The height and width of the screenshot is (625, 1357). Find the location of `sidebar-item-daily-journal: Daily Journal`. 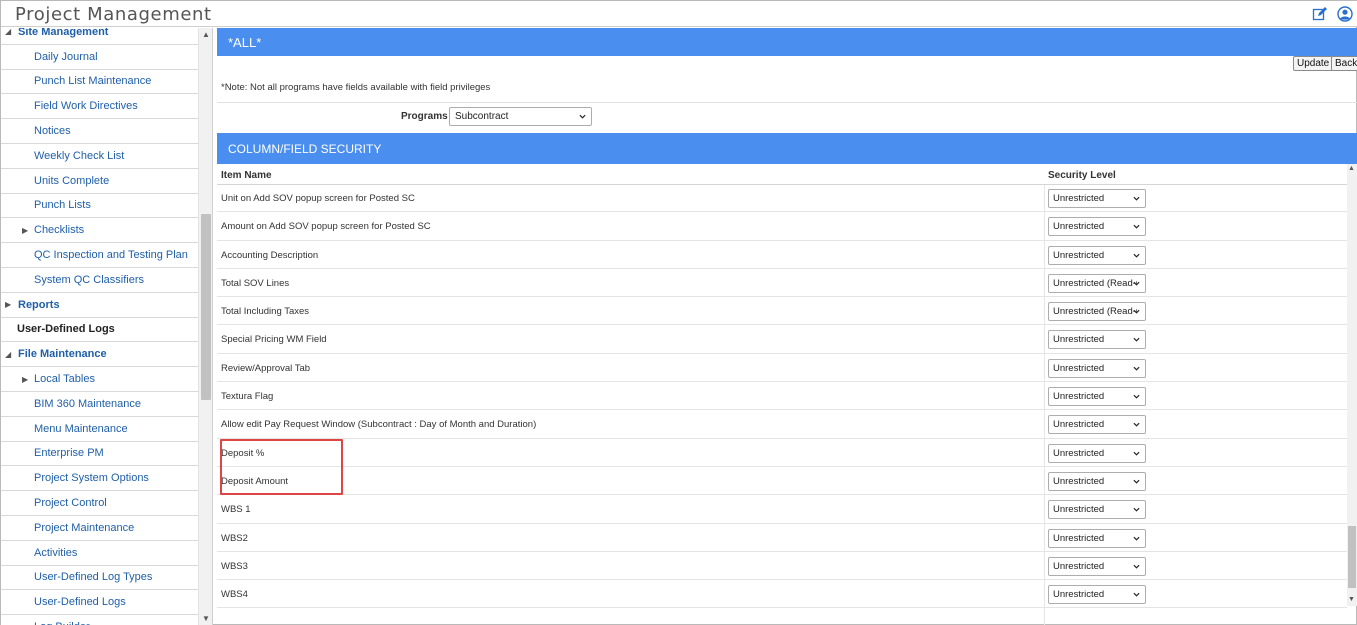

sidebar-item-daily-journal: Daily Journal is located at coordinates (99, 57).